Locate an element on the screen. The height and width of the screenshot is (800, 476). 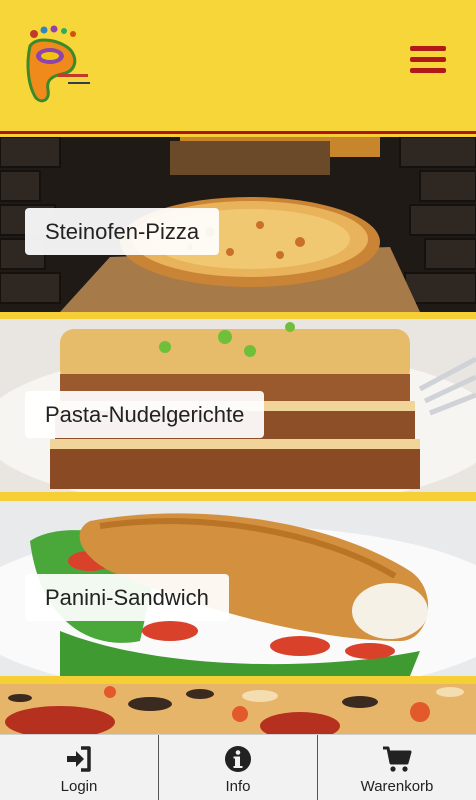
category-label: Pasta-Nudelgerichte is located at coordinates (145, 414).